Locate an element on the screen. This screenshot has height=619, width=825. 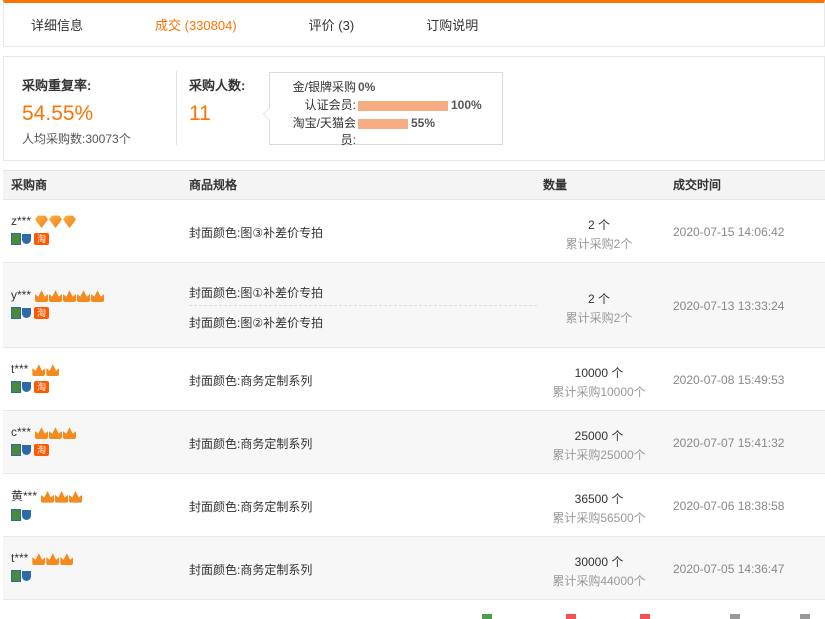
qty-cell: 2 个累计采购2个 is located at coordinates (599, 234).